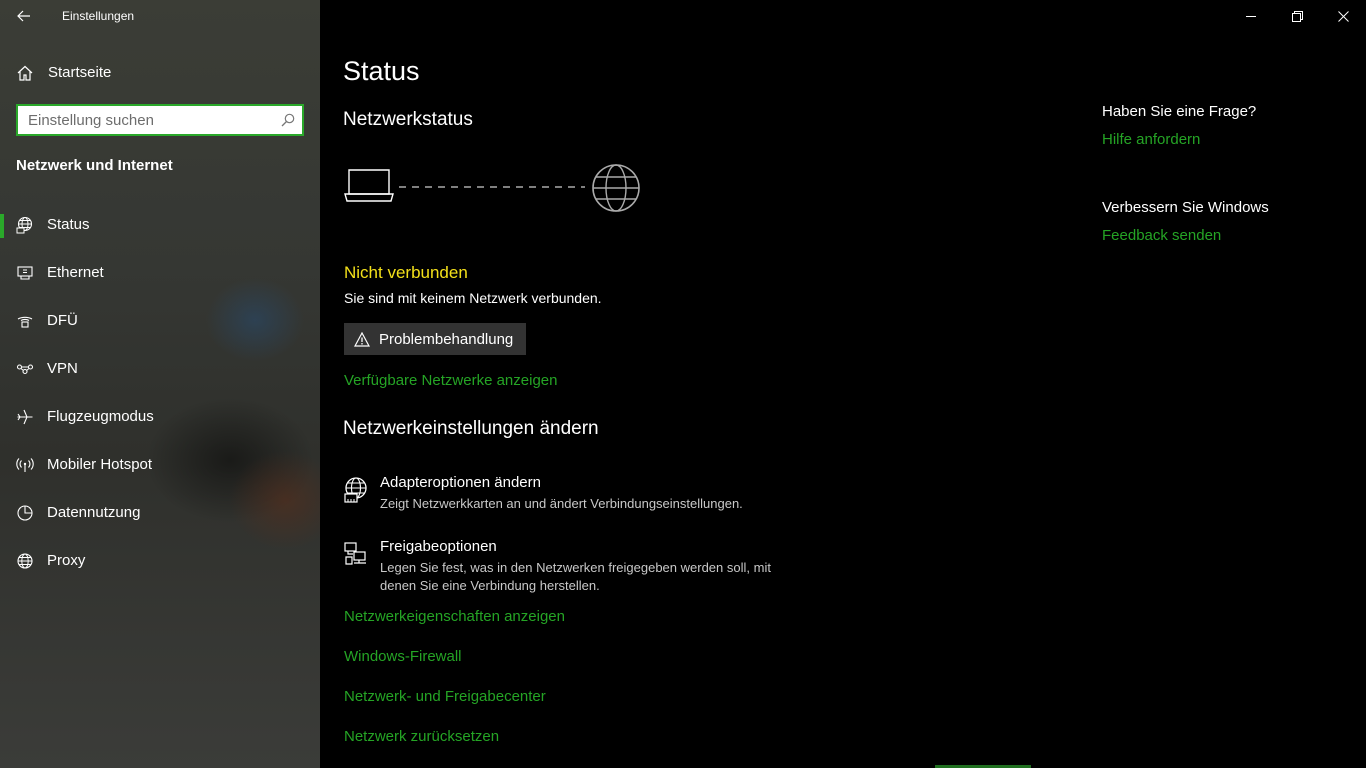 This screenshot has height=768, width=1366. I want to click on arrow-left-icon, so click(23, 16).